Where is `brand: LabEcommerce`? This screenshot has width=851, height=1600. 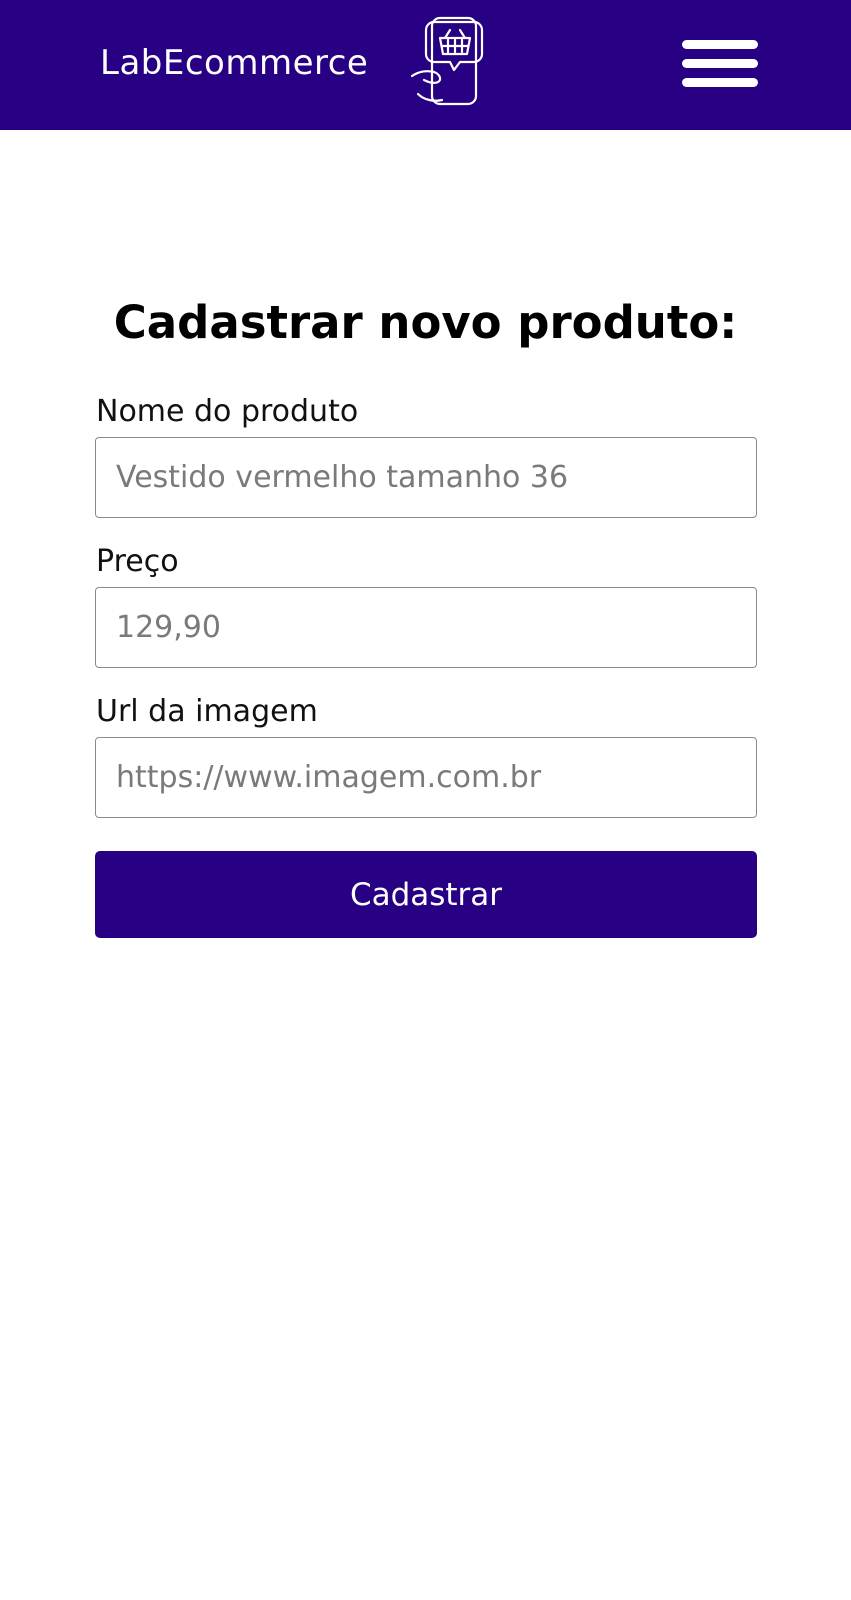 brand: LabEcommerce is located at coordinates (234, 63).